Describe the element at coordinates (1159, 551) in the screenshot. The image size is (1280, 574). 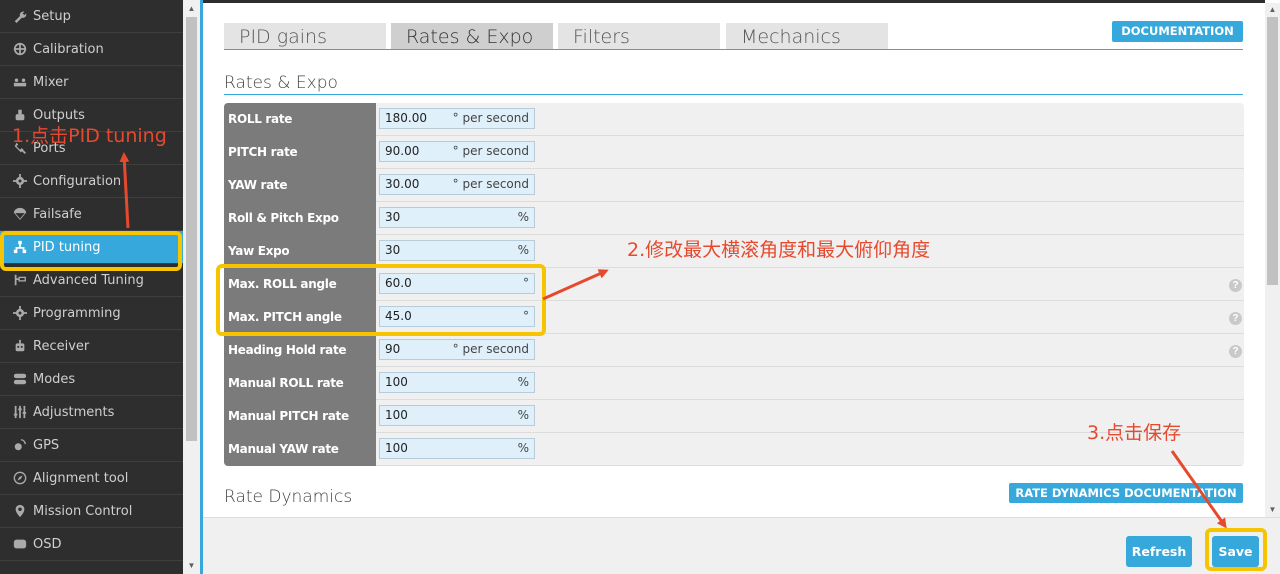
I see `refresh-button: Refresh` at that location.